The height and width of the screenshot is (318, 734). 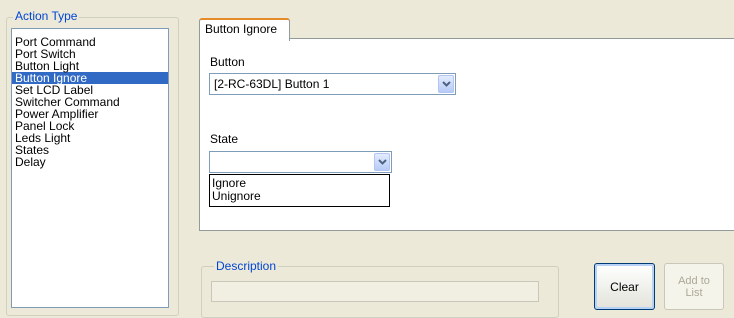 What do you see at coordinates (299, 196) in the screenshot?
I see `state-option-unignore: Unignore` at bounding box center [299, 196].